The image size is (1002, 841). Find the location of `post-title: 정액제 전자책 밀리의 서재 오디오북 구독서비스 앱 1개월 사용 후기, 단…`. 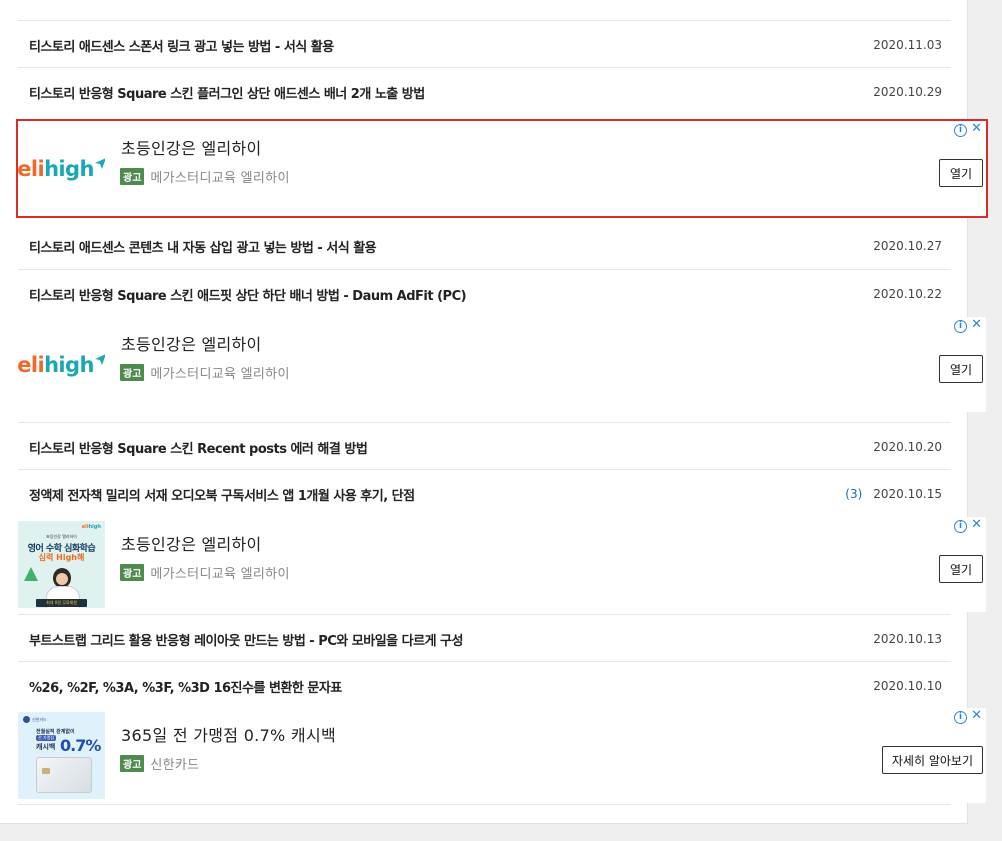

post-title: 정액제 전자책 밀리의 서재 오디오북 구독서비스 앱 1개월 사용 후기, 단… is located at coordinates (431, 494).